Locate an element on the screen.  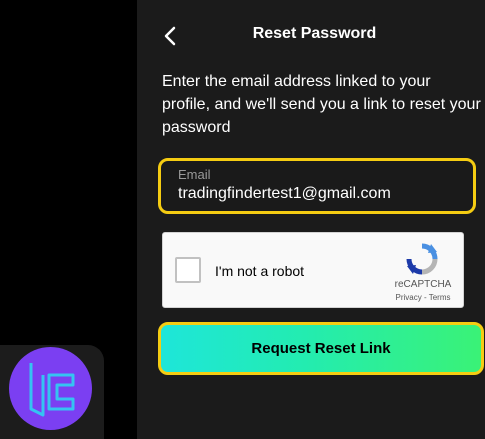
recaptcha-checkbox is located at coordinates (188, 270).